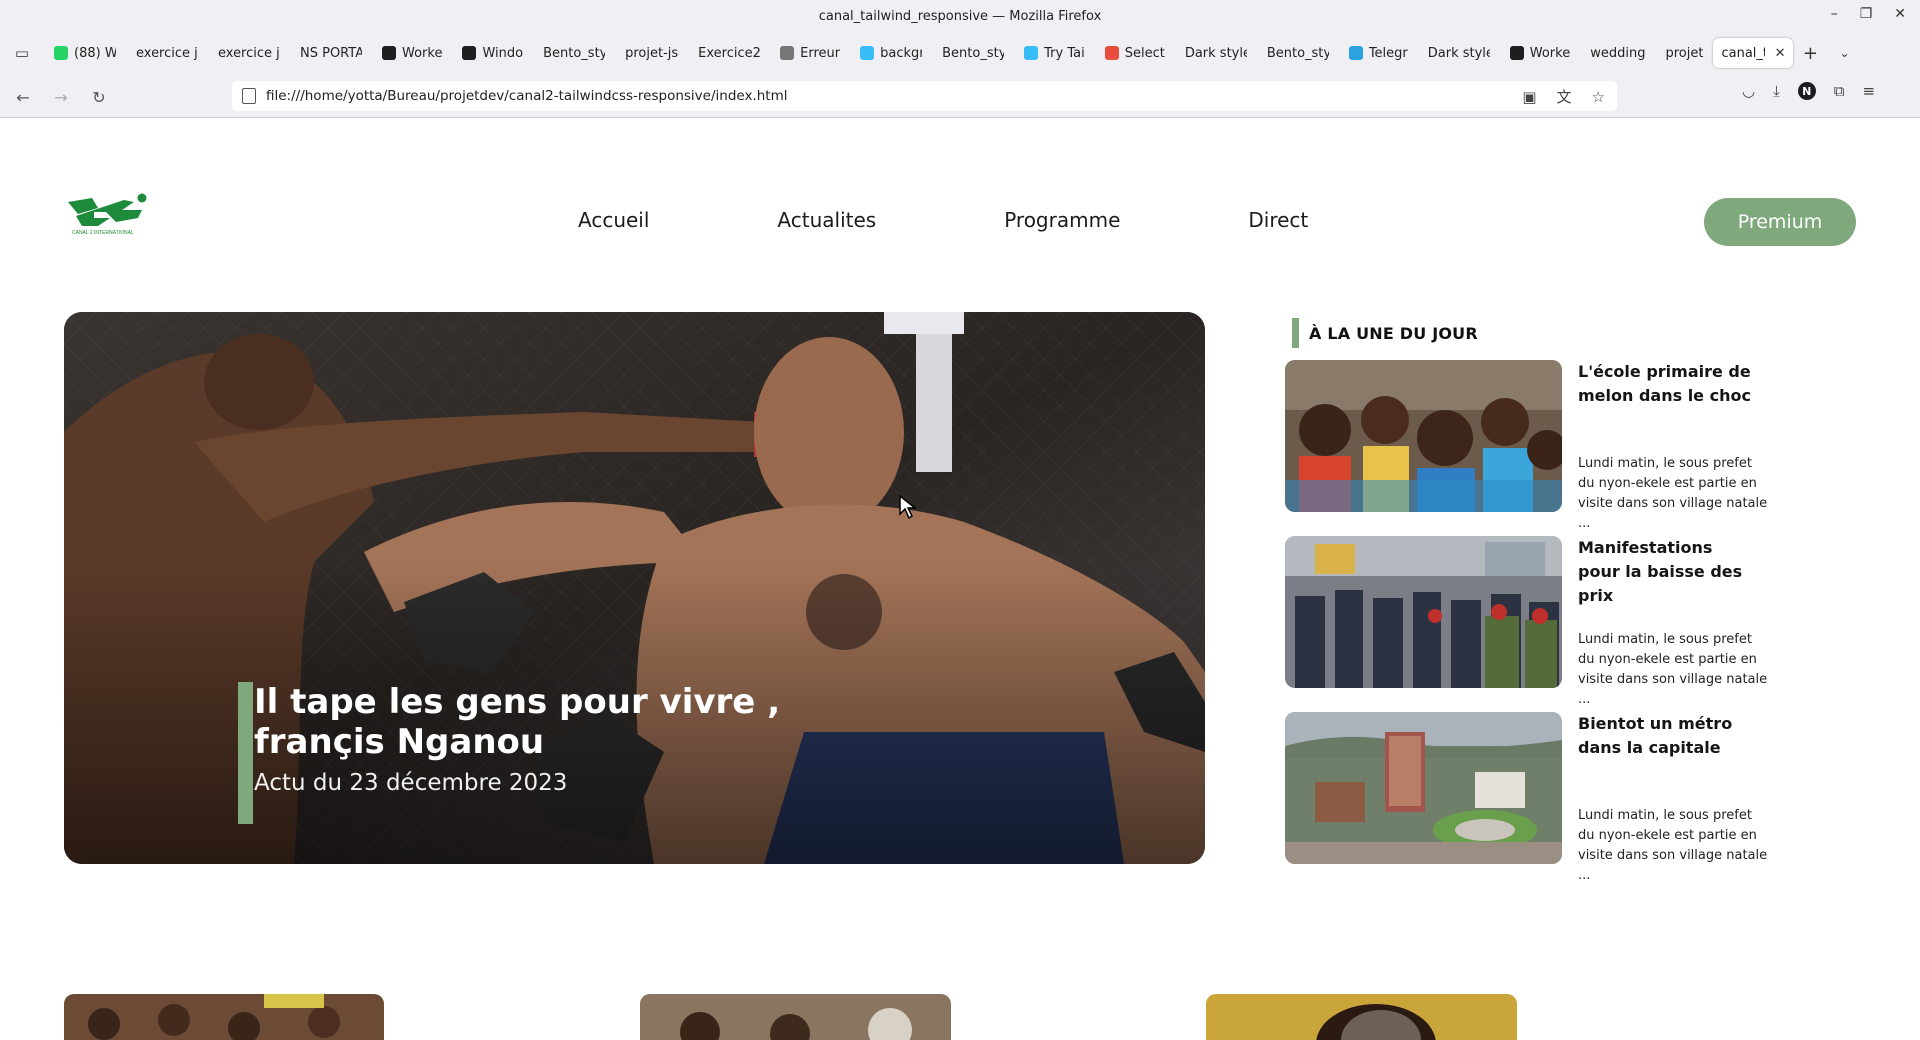  Describe the element at coordinates (901, 53) in the screenshot. I see `tab-label: backgr` at that location.